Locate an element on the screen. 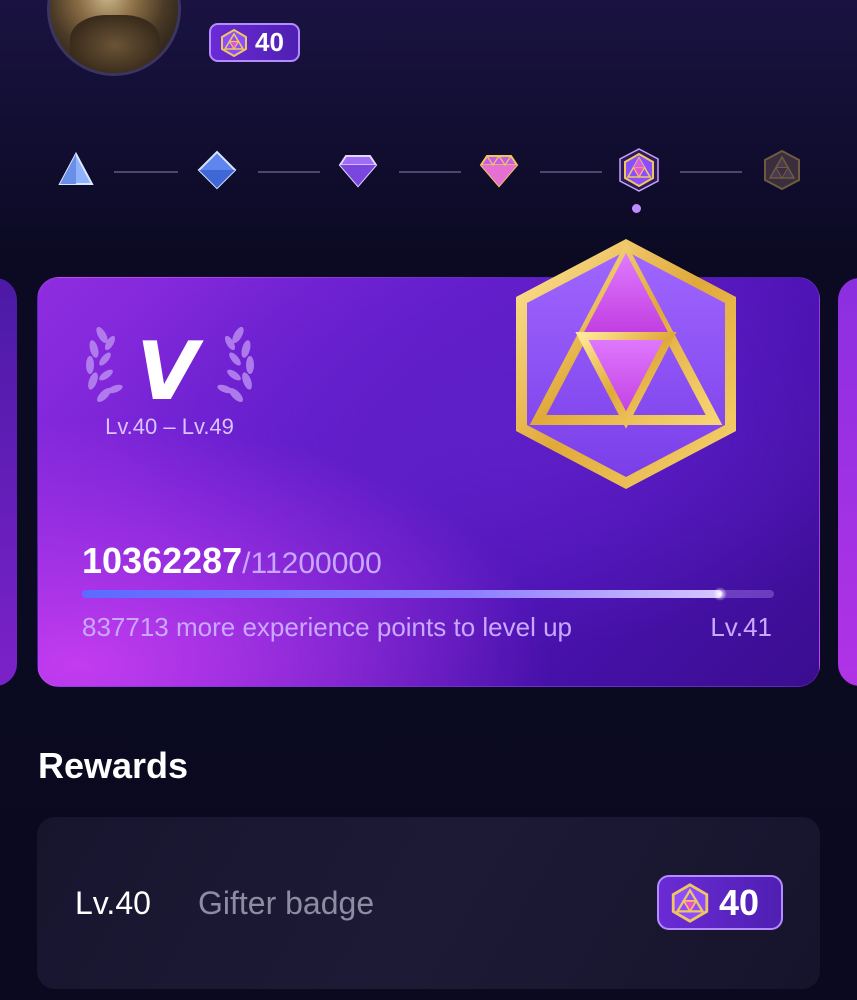 Image resolution: width=857 pixels, height=1000 pixels. tier-2-icon is located at coordinates (217, 170).